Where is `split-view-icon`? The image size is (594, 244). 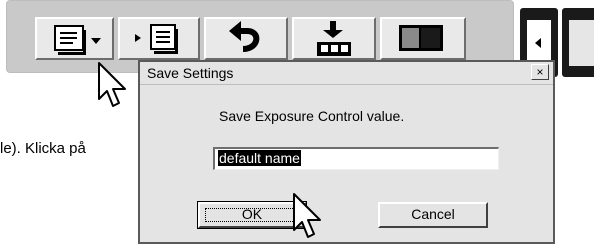 split-view-icon is located at coordinates (421, 37).